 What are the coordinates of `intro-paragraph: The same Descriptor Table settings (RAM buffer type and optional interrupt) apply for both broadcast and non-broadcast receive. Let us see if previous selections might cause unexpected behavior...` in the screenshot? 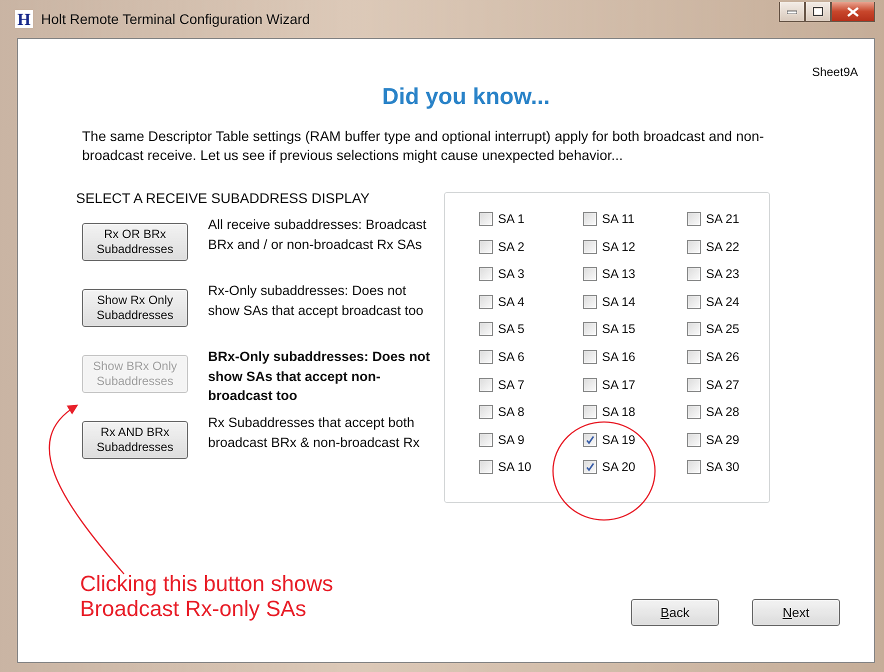 It's located at (423, 146).